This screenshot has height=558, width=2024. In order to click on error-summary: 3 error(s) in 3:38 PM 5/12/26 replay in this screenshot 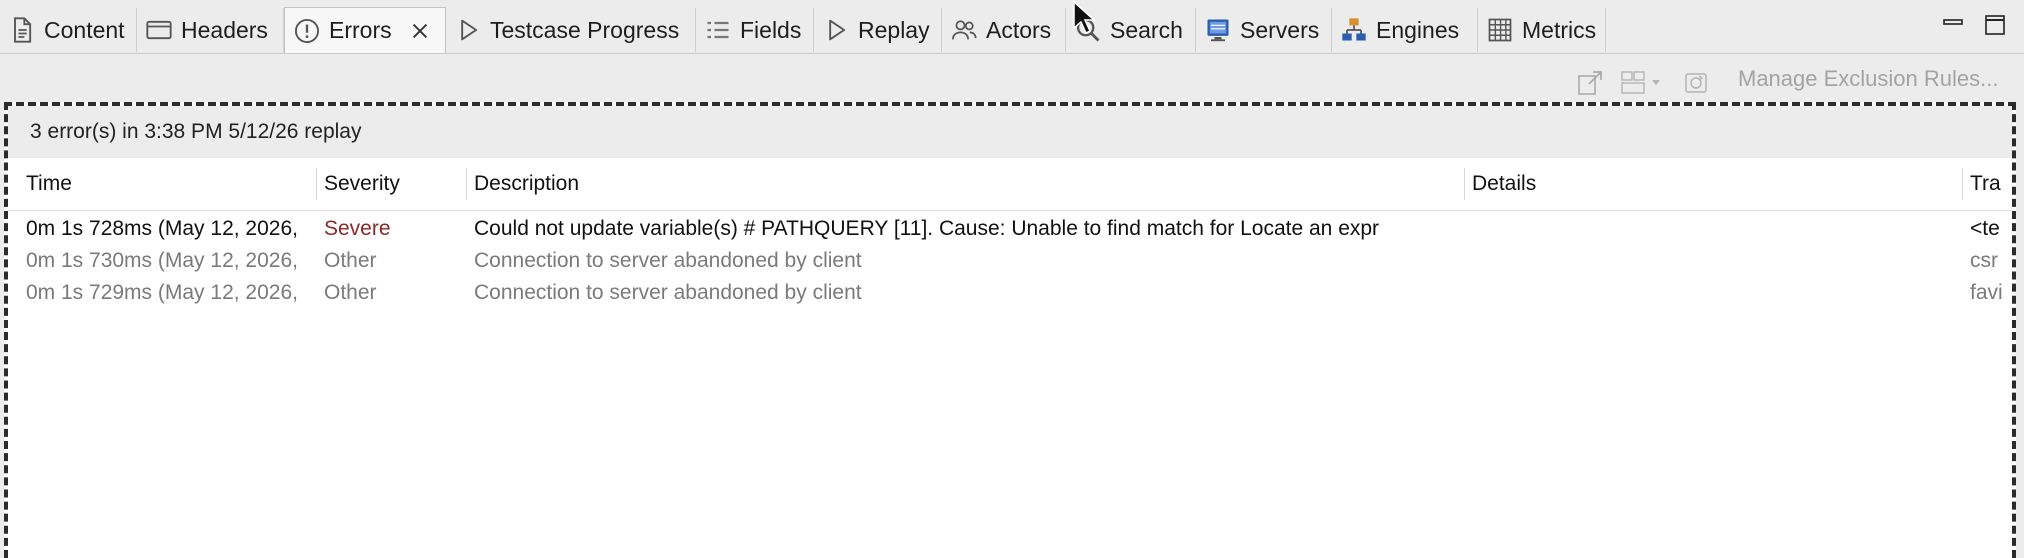, I will do `click(1010, 132)`.